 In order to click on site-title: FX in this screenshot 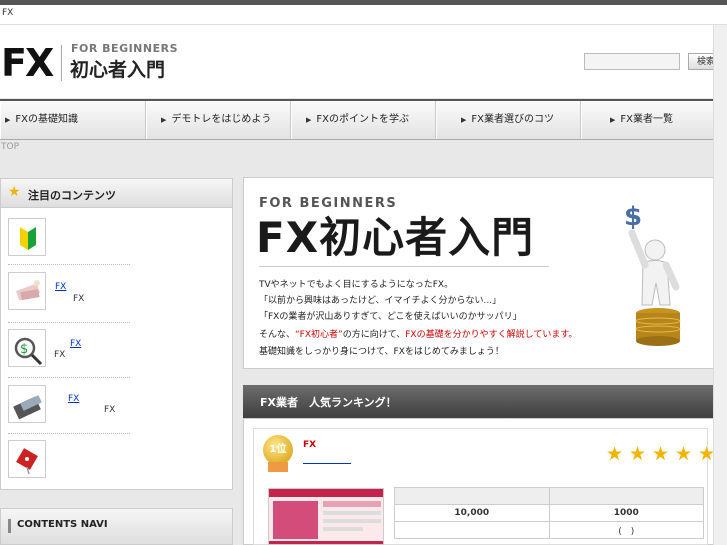, I will do `click(8, 13)`.